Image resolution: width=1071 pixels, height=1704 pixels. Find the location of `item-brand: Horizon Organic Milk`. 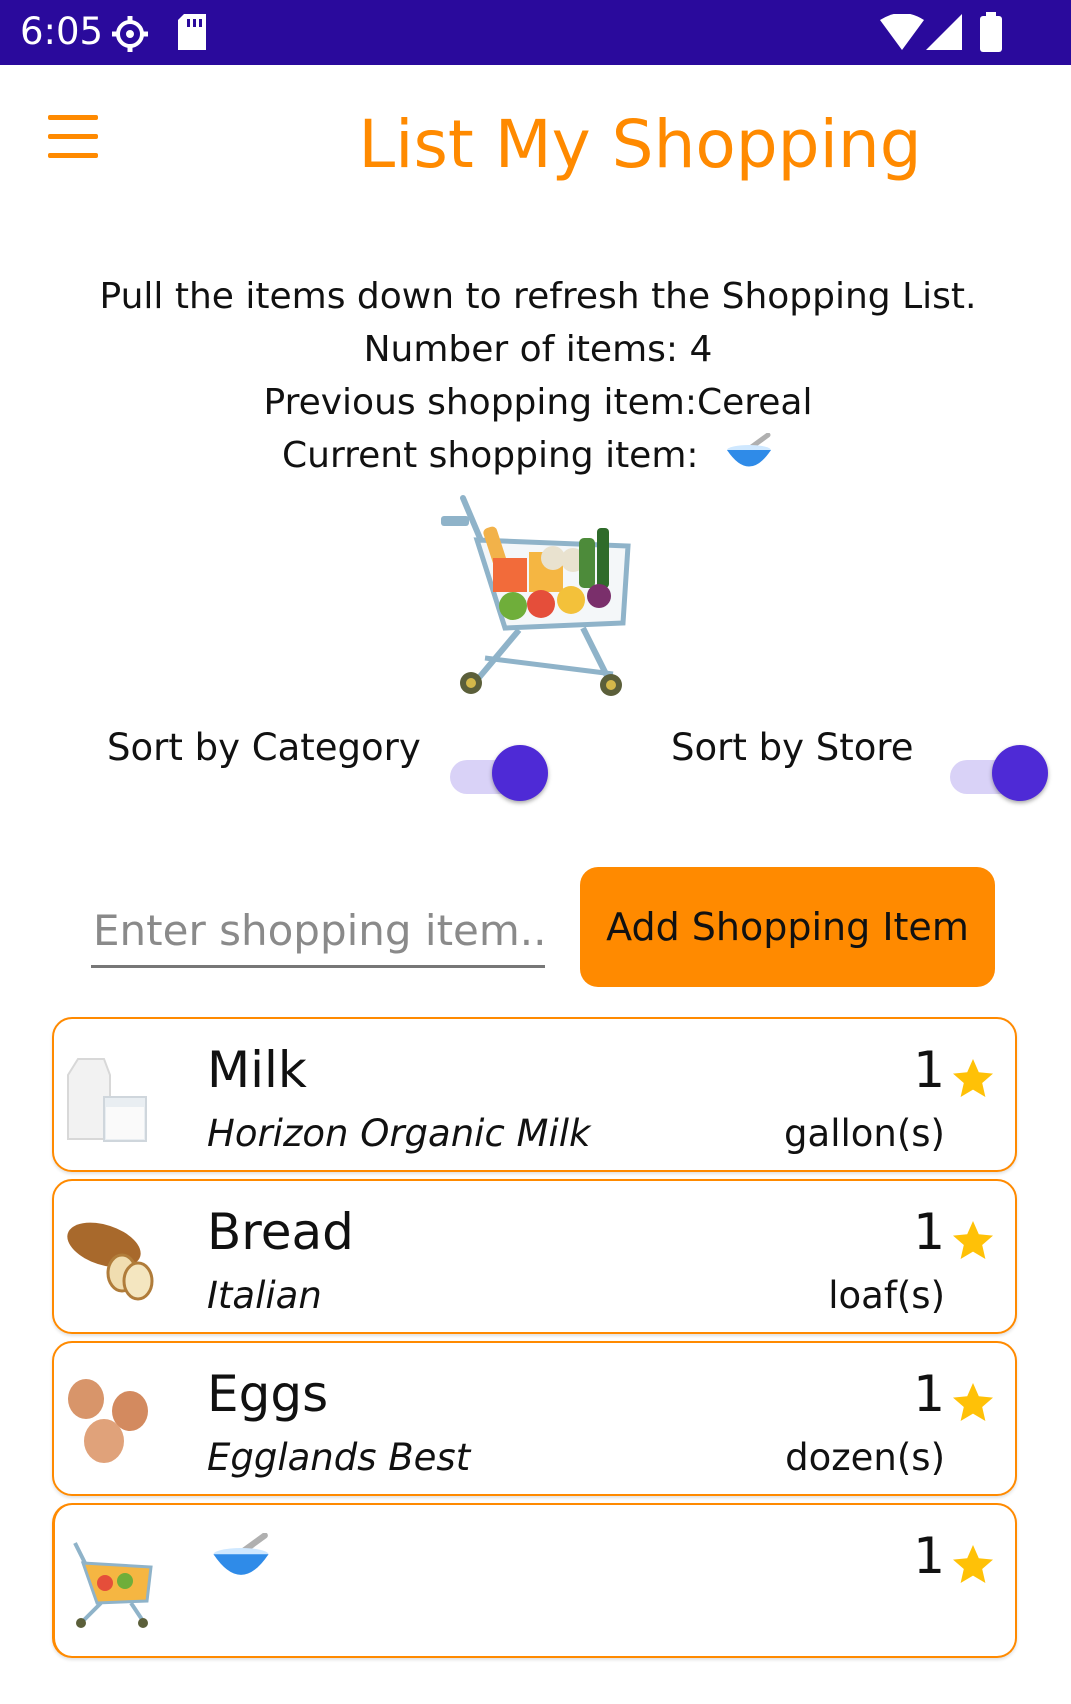

item-brand: Horizon Organic Milk is located at coordinates (399, 1133).